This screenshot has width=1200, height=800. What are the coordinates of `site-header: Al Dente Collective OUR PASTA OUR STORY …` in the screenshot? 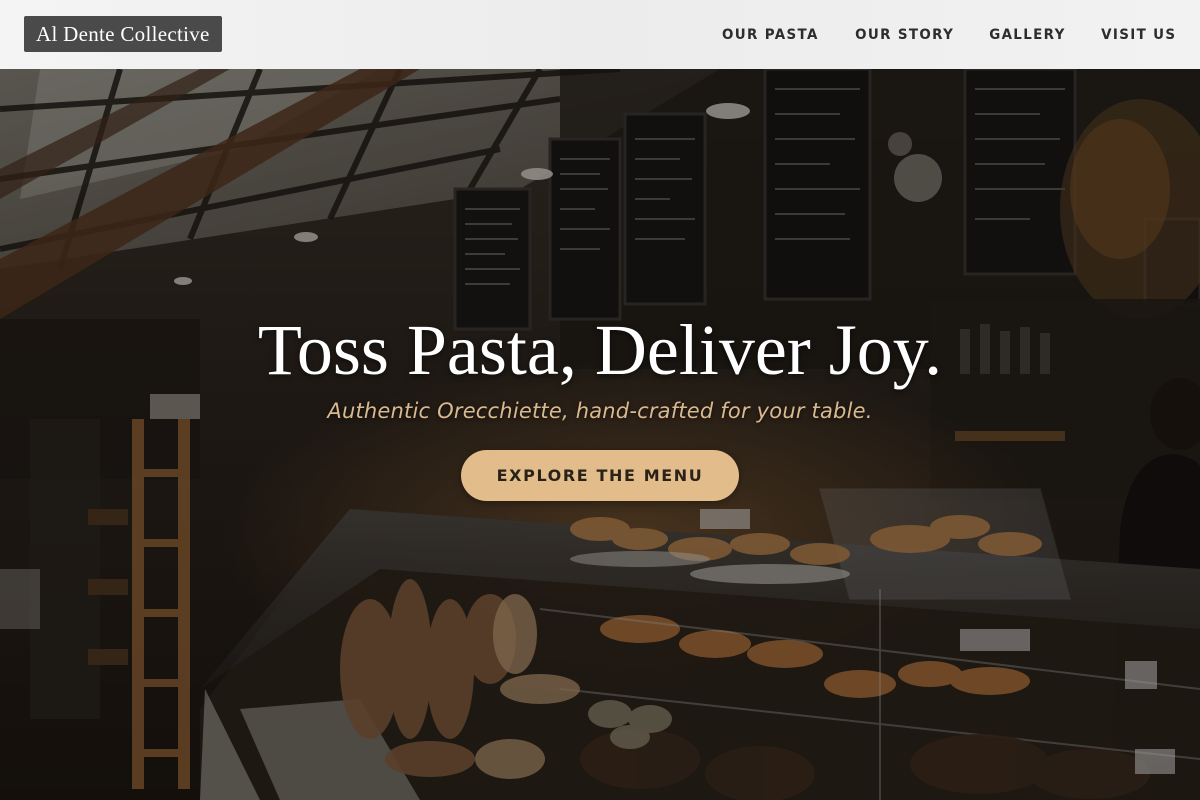 It's located at (600, 34).